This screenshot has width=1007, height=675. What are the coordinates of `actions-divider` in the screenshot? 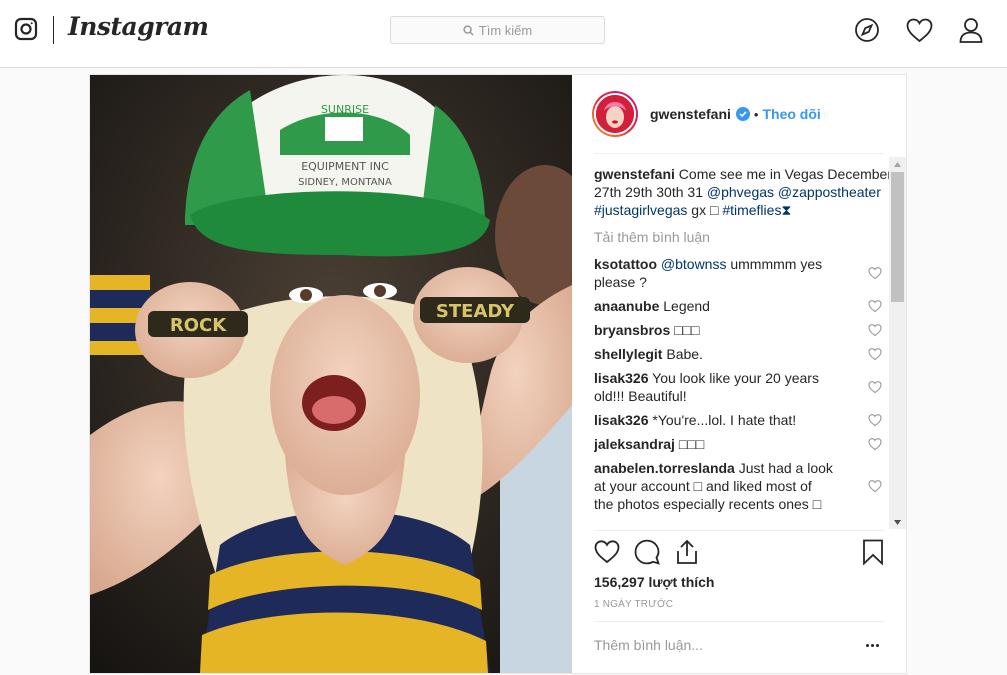 It's located at (739, 530).